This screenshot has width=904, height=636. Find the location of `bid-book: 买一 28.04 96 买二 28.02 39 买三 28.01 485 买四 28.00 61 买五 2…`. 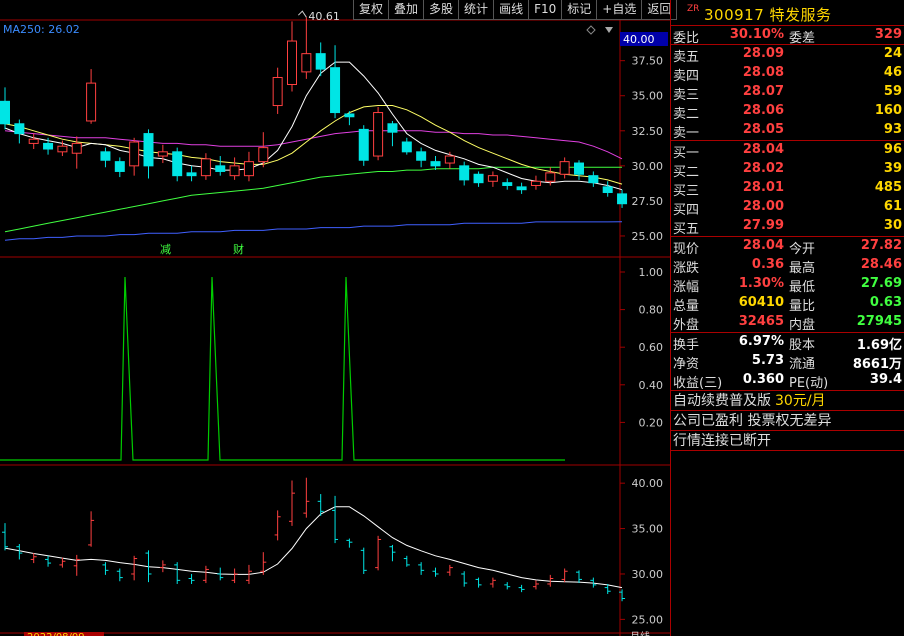

bid-book: 买一 28.04 96 买二 28.02 39 买三 28.01 485 买四 28.00 61 买五 2… is located at coordinates (787, 189).